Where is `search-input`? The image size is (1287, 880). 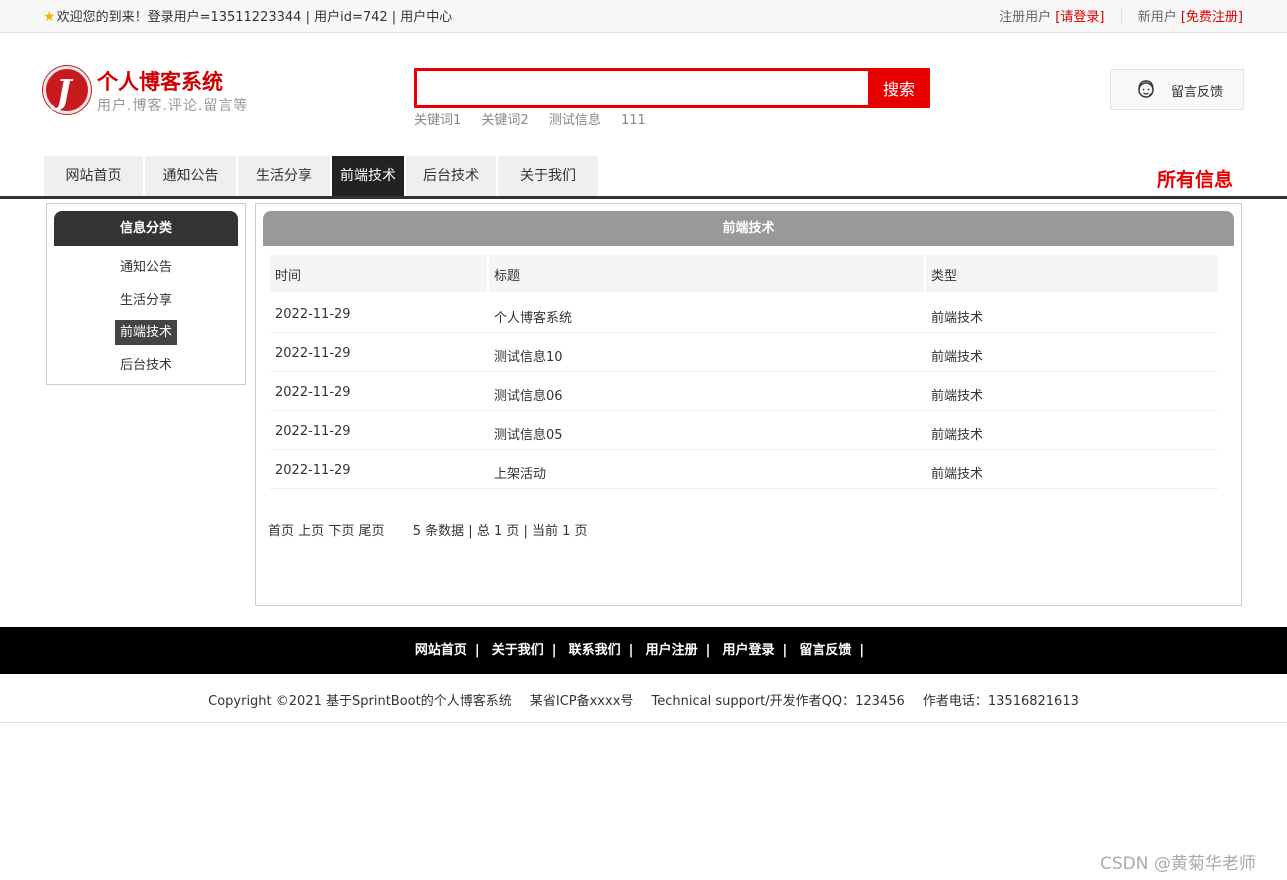 search-input is located at coordinates (643, 88).